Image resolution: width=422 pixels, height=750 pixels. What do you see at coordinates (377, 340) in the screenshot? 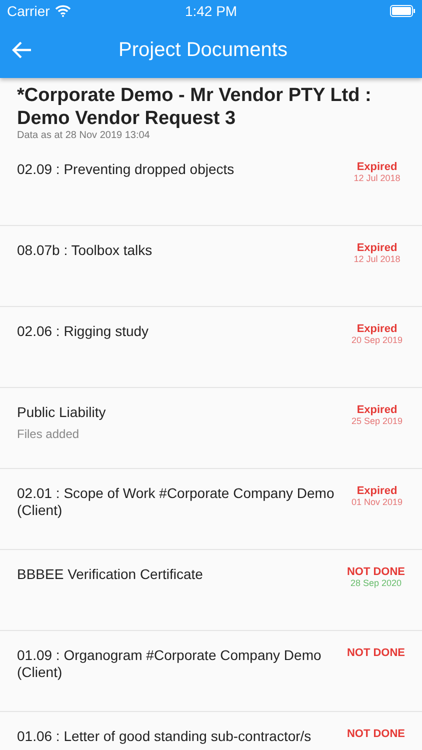
I see `document-date: 20 Sep 2019` at bounding box center [377, 340].